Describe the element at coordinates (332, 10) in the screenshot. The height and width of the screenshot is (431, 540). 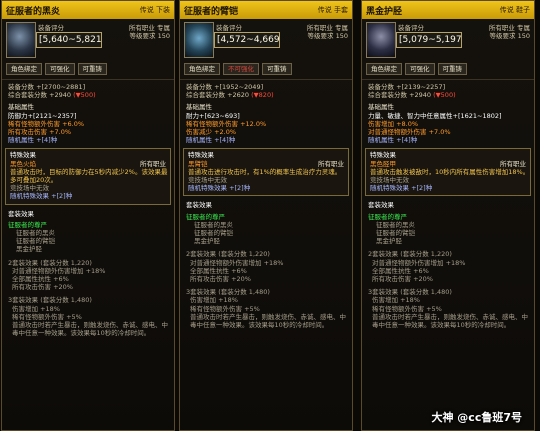
I see `item-rarity-slot: 传说 手套` at that location.